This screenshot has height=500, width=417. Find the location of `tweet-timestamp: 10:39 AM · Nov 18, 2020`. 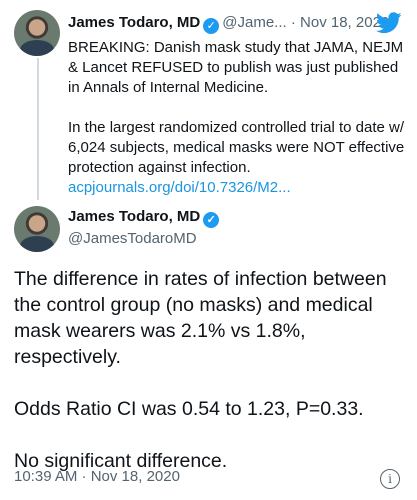

tweet-timestamp: 10:39 AM · Nov 18, 2020 is located at coordinates (97, 476).